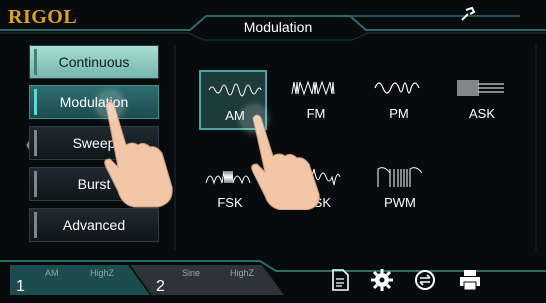 The image size is (546, 303). What do you see at coordinates (160, 286) in the screenshot?
I see `channel-2-number: 2` at bounding box center [160, 286].